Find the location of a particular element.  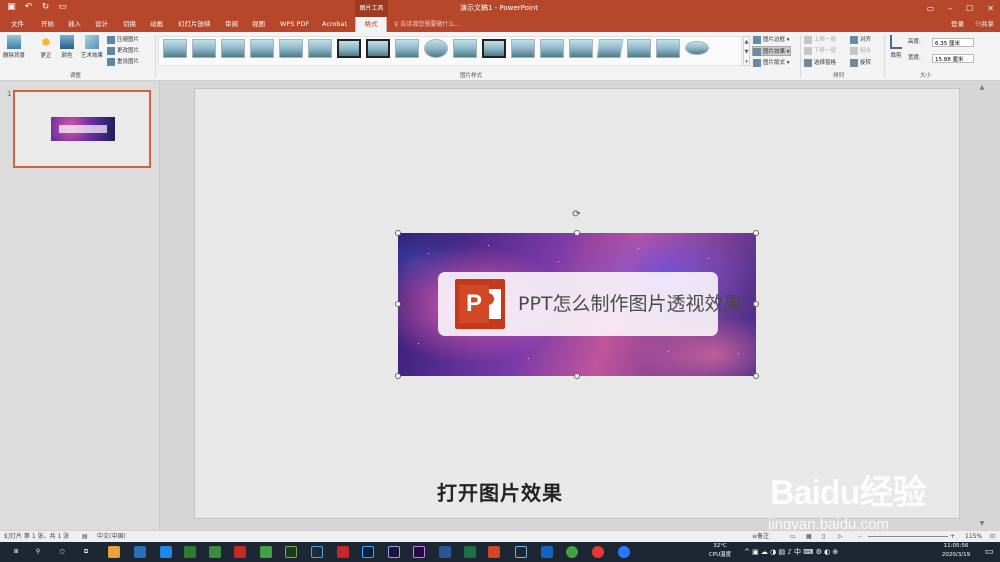

redo-icon: ↻ is located at coordinates (45, 7).